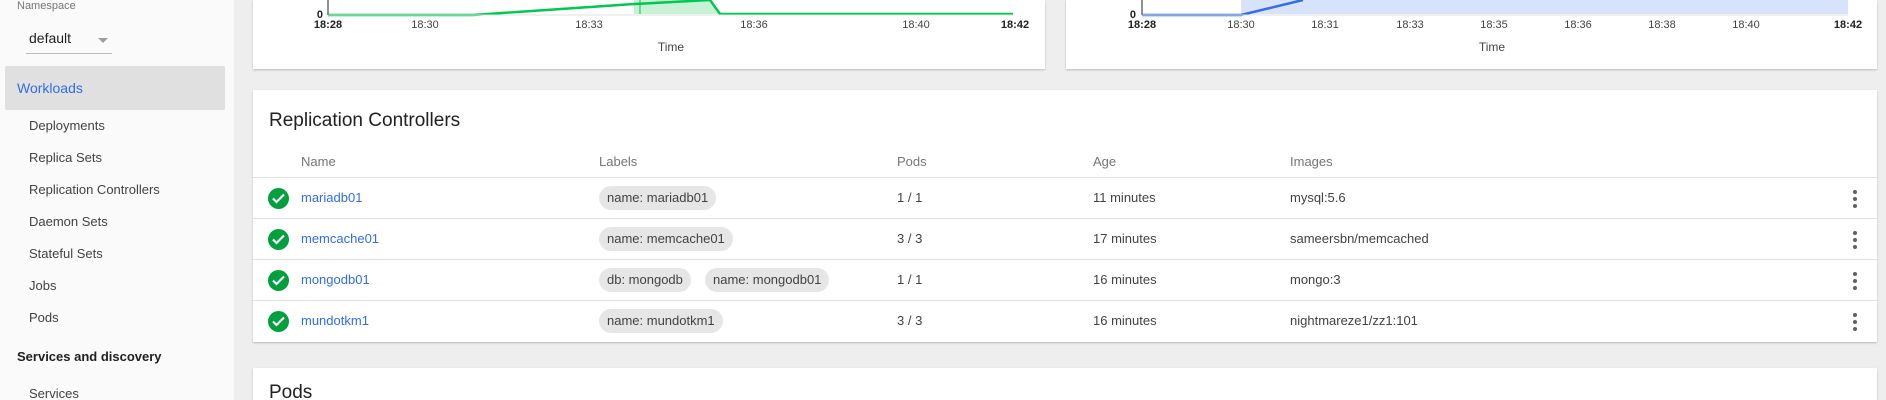  I want to click on image-value: sameersbn/memcached, so click(1359, 238).